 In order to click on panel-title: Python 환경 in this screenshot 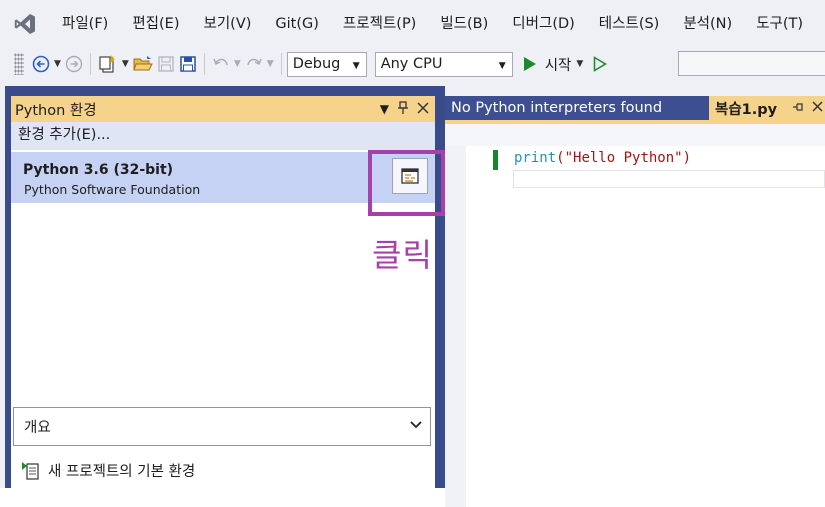, I will do `click(56, 110)`.